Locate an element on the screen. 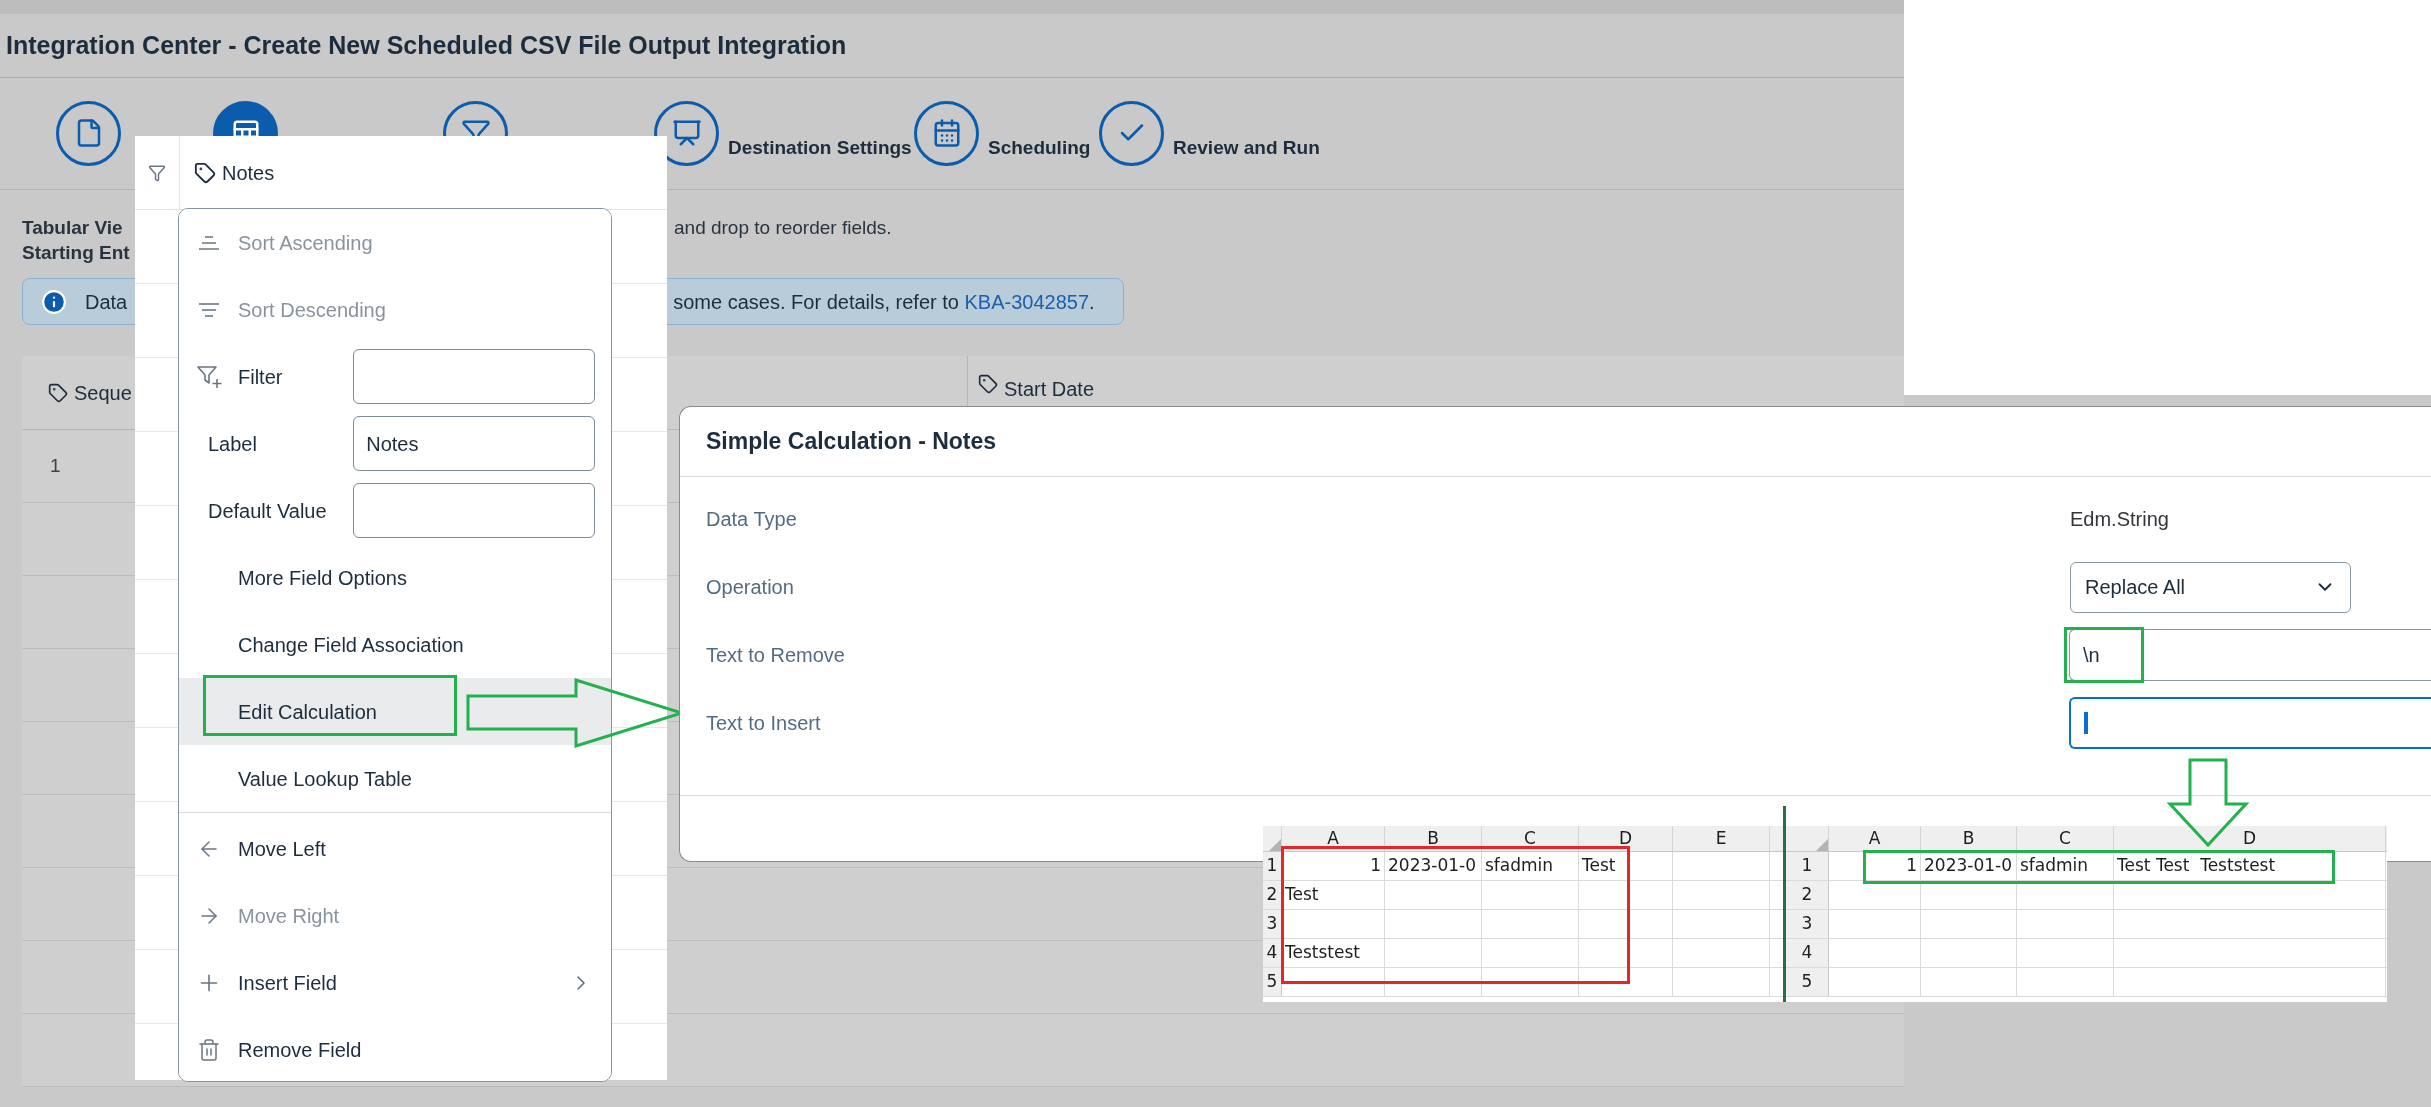  step-label: Scheduling is located at coordinates (1039, 147).